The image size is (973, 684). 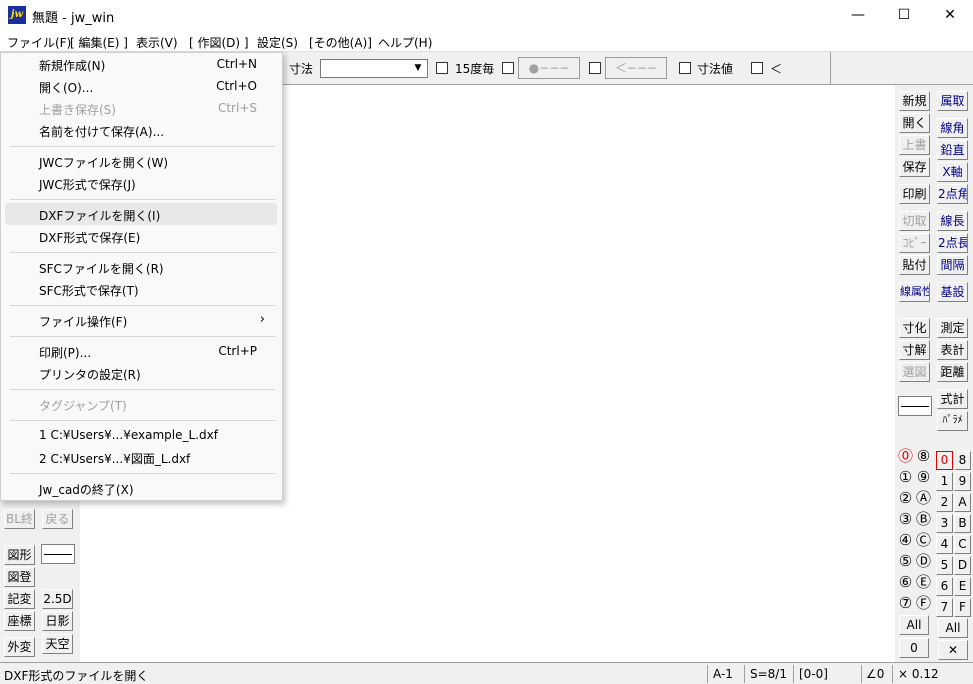 I want to click on two-point-angle-button: 2点角, so click(x=952, y=194).